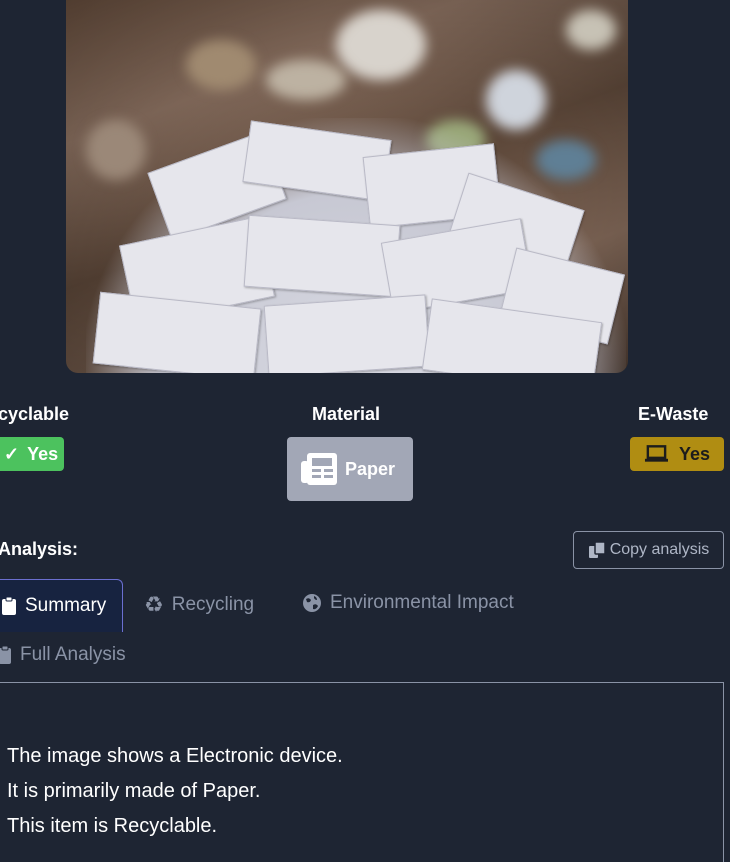  I want to click on tab-full-analysis: Full Analysis, so click(63, 655).